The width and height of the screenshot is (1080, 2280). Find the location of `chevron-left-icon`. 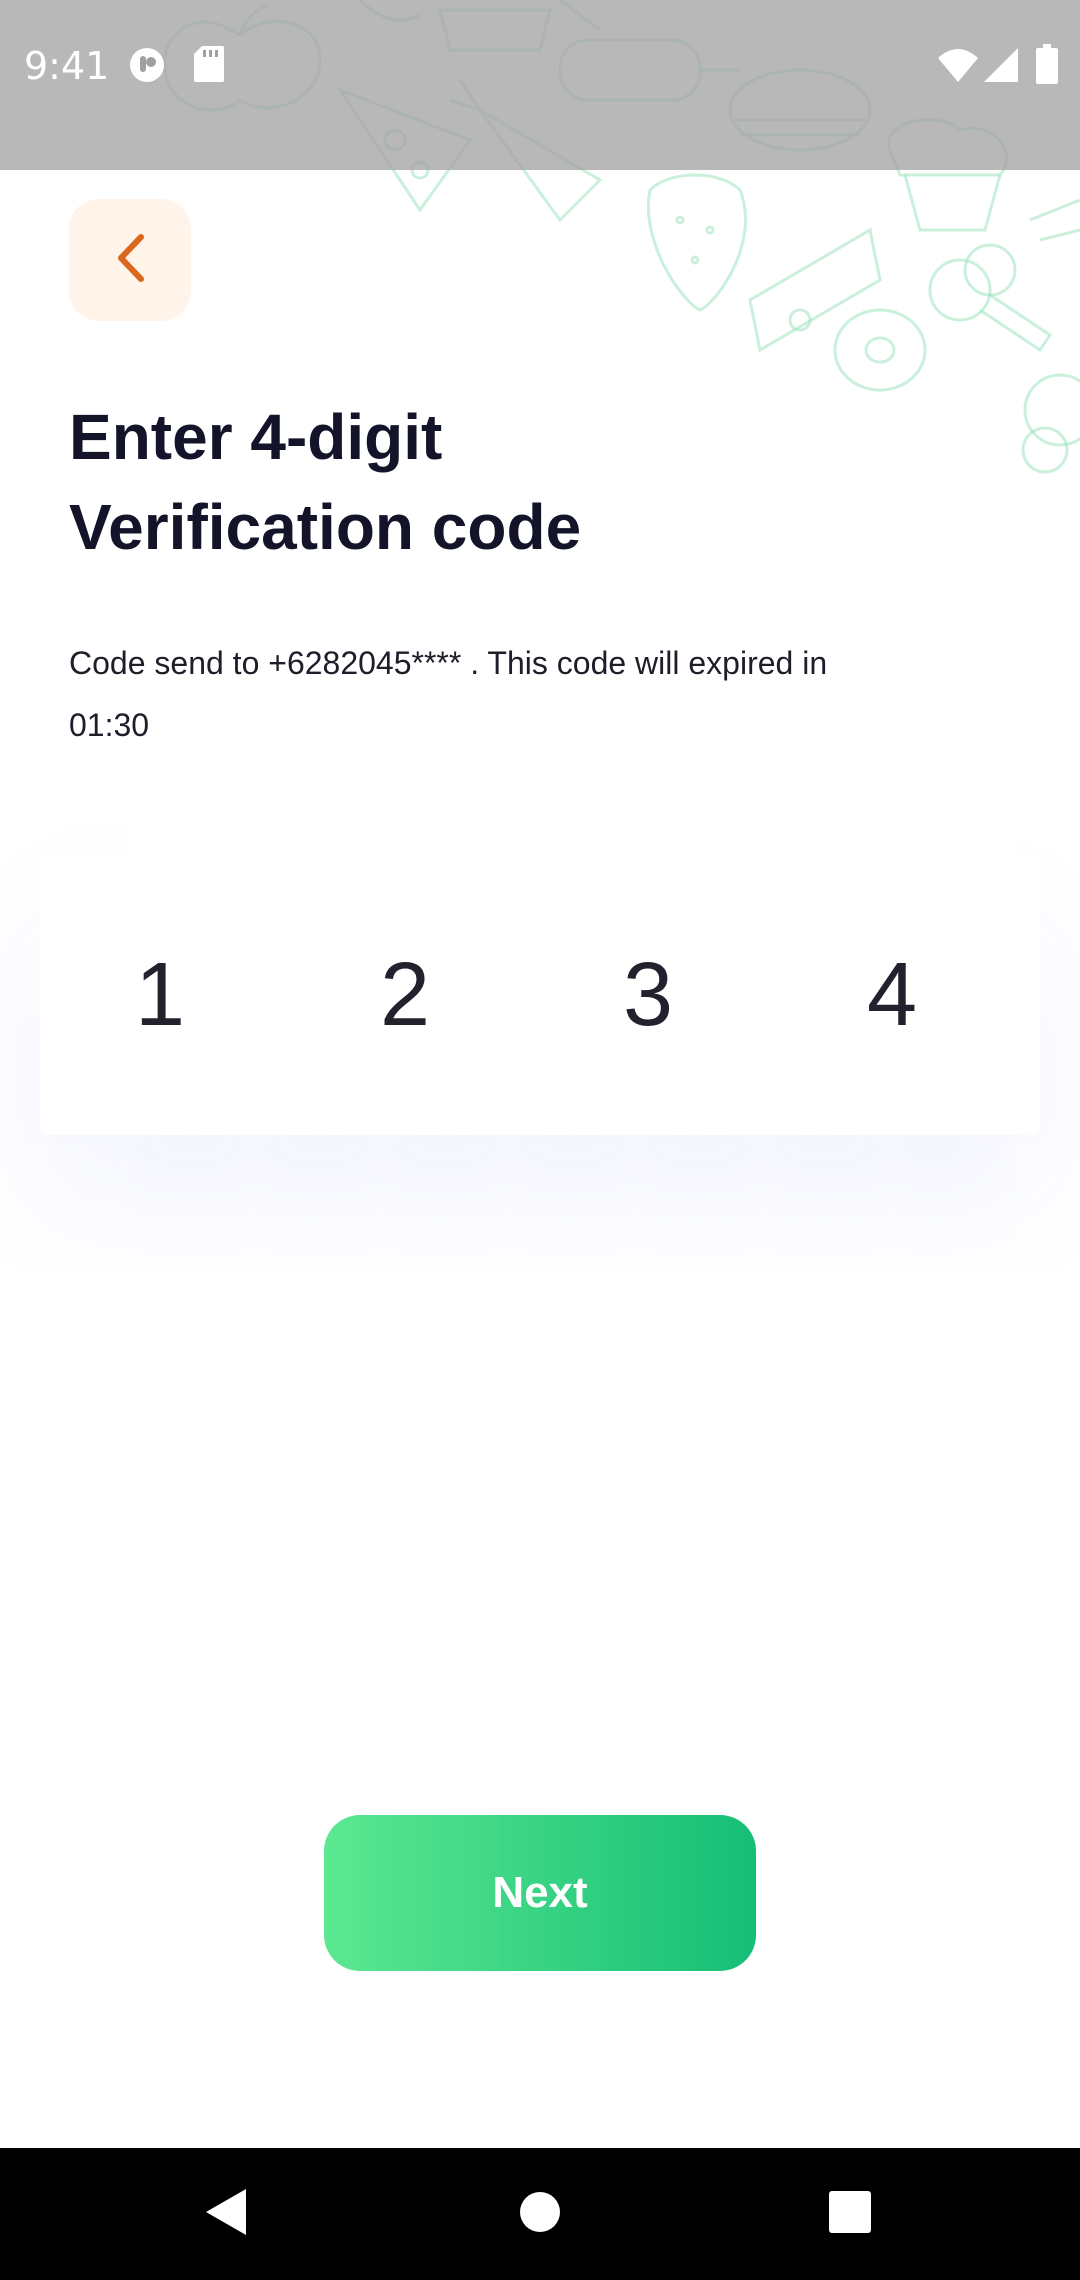

chevron-left-icon is located at coordinates (130, 260).